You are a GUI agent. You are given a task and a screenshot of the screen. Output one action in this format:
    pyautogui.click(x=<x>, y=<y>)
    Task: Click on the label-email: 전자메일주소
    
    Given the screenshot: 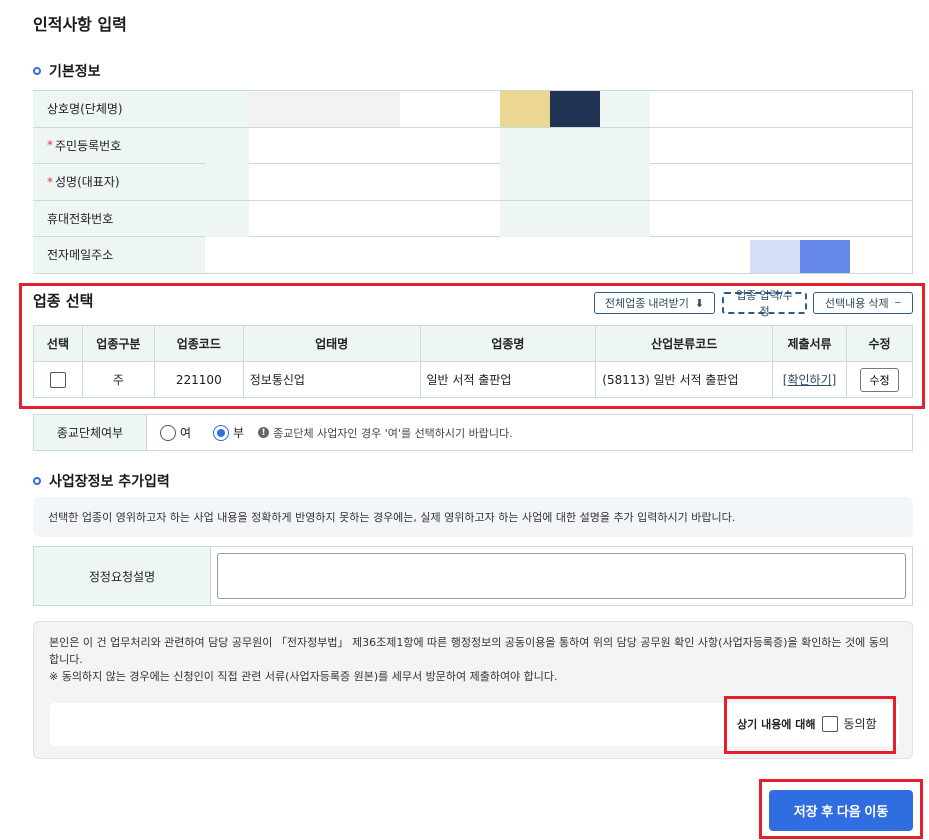 What is the action you would take?
    pyautogui.click(x=119, y=255)
    